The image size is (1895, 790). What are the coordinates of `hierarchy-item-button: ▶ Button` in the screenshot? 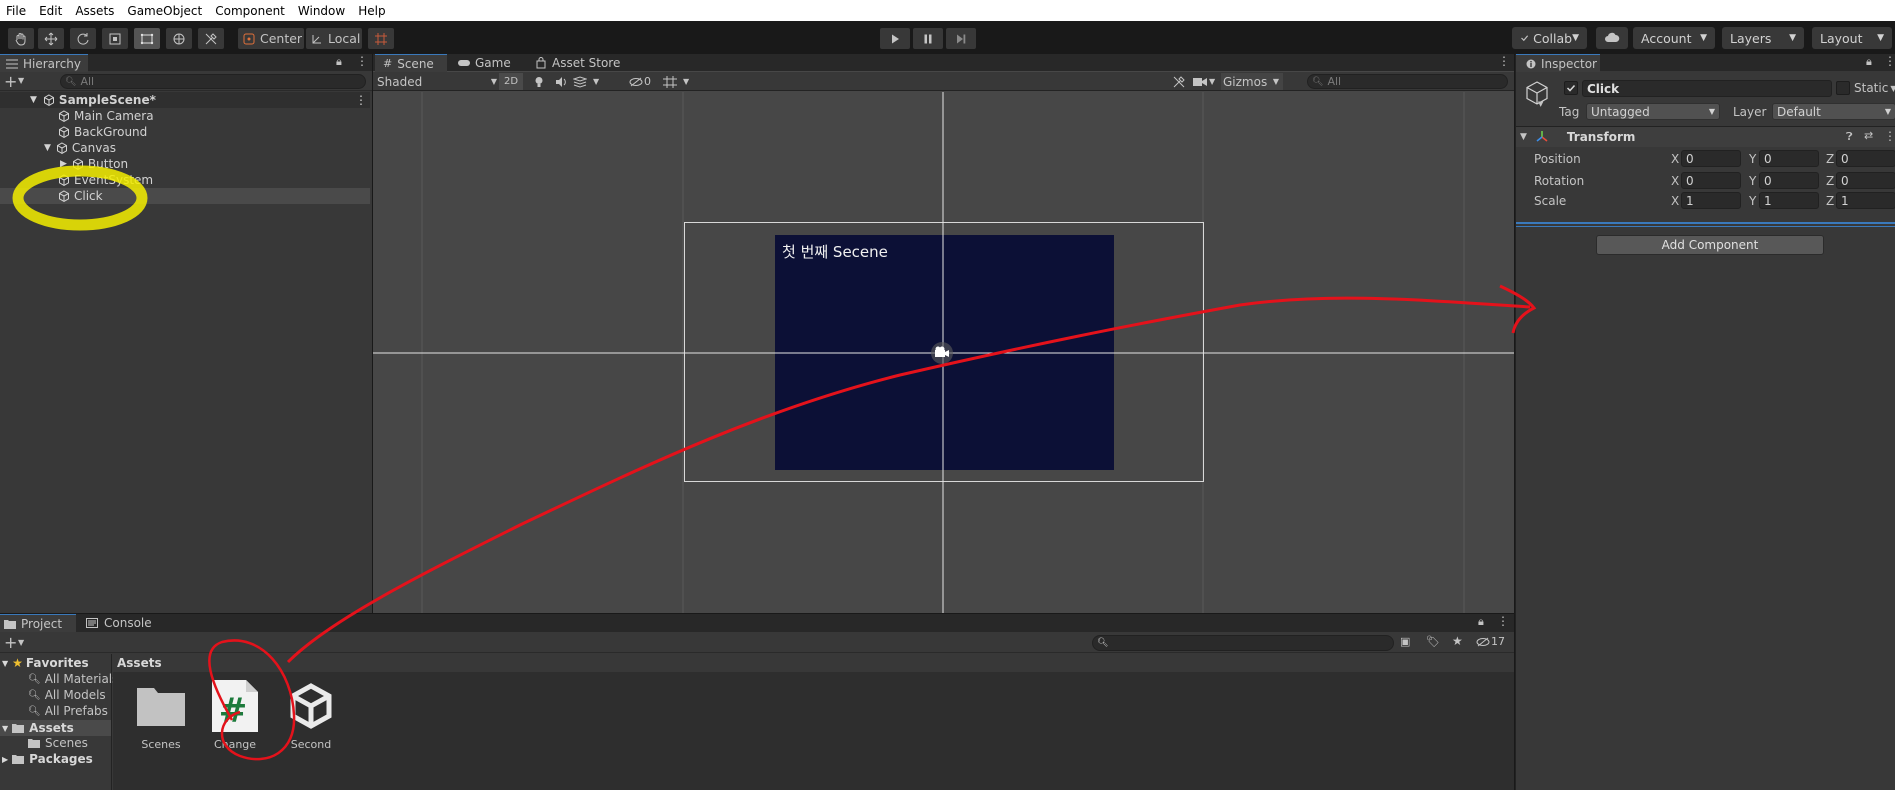 It's located at (185, 164).